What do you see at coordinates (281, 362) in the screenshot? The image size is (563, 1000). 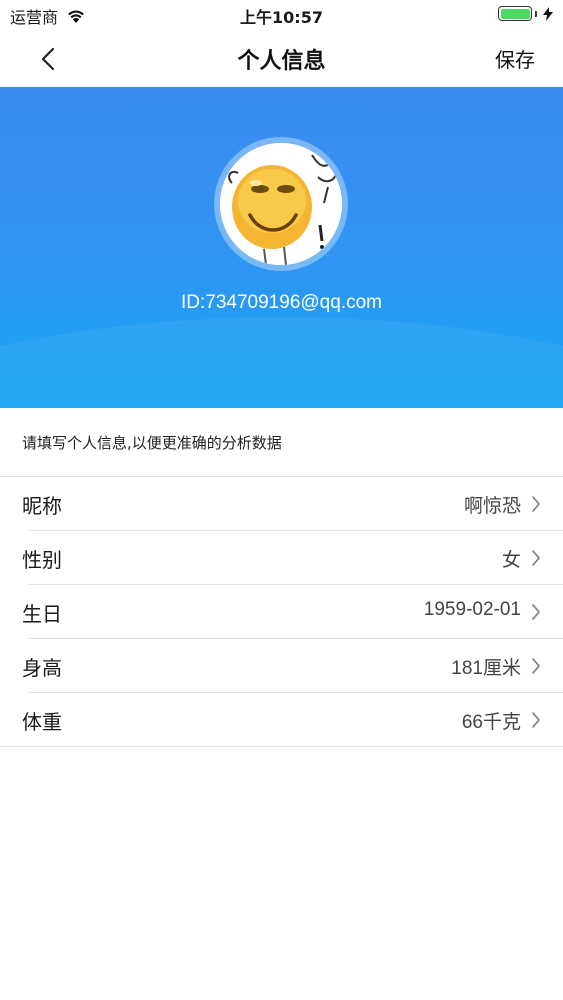 I see `header-decor-arc` at bounding box center [281, 362].